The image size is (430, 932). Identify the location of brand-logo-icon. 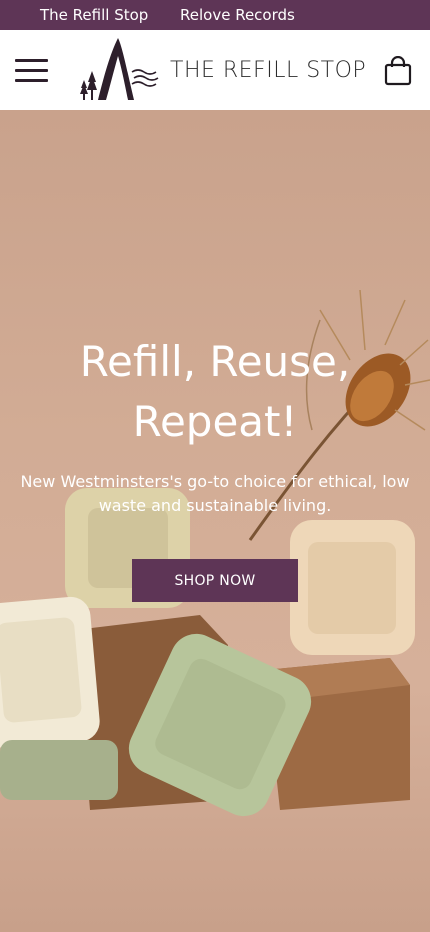
(118, 70).